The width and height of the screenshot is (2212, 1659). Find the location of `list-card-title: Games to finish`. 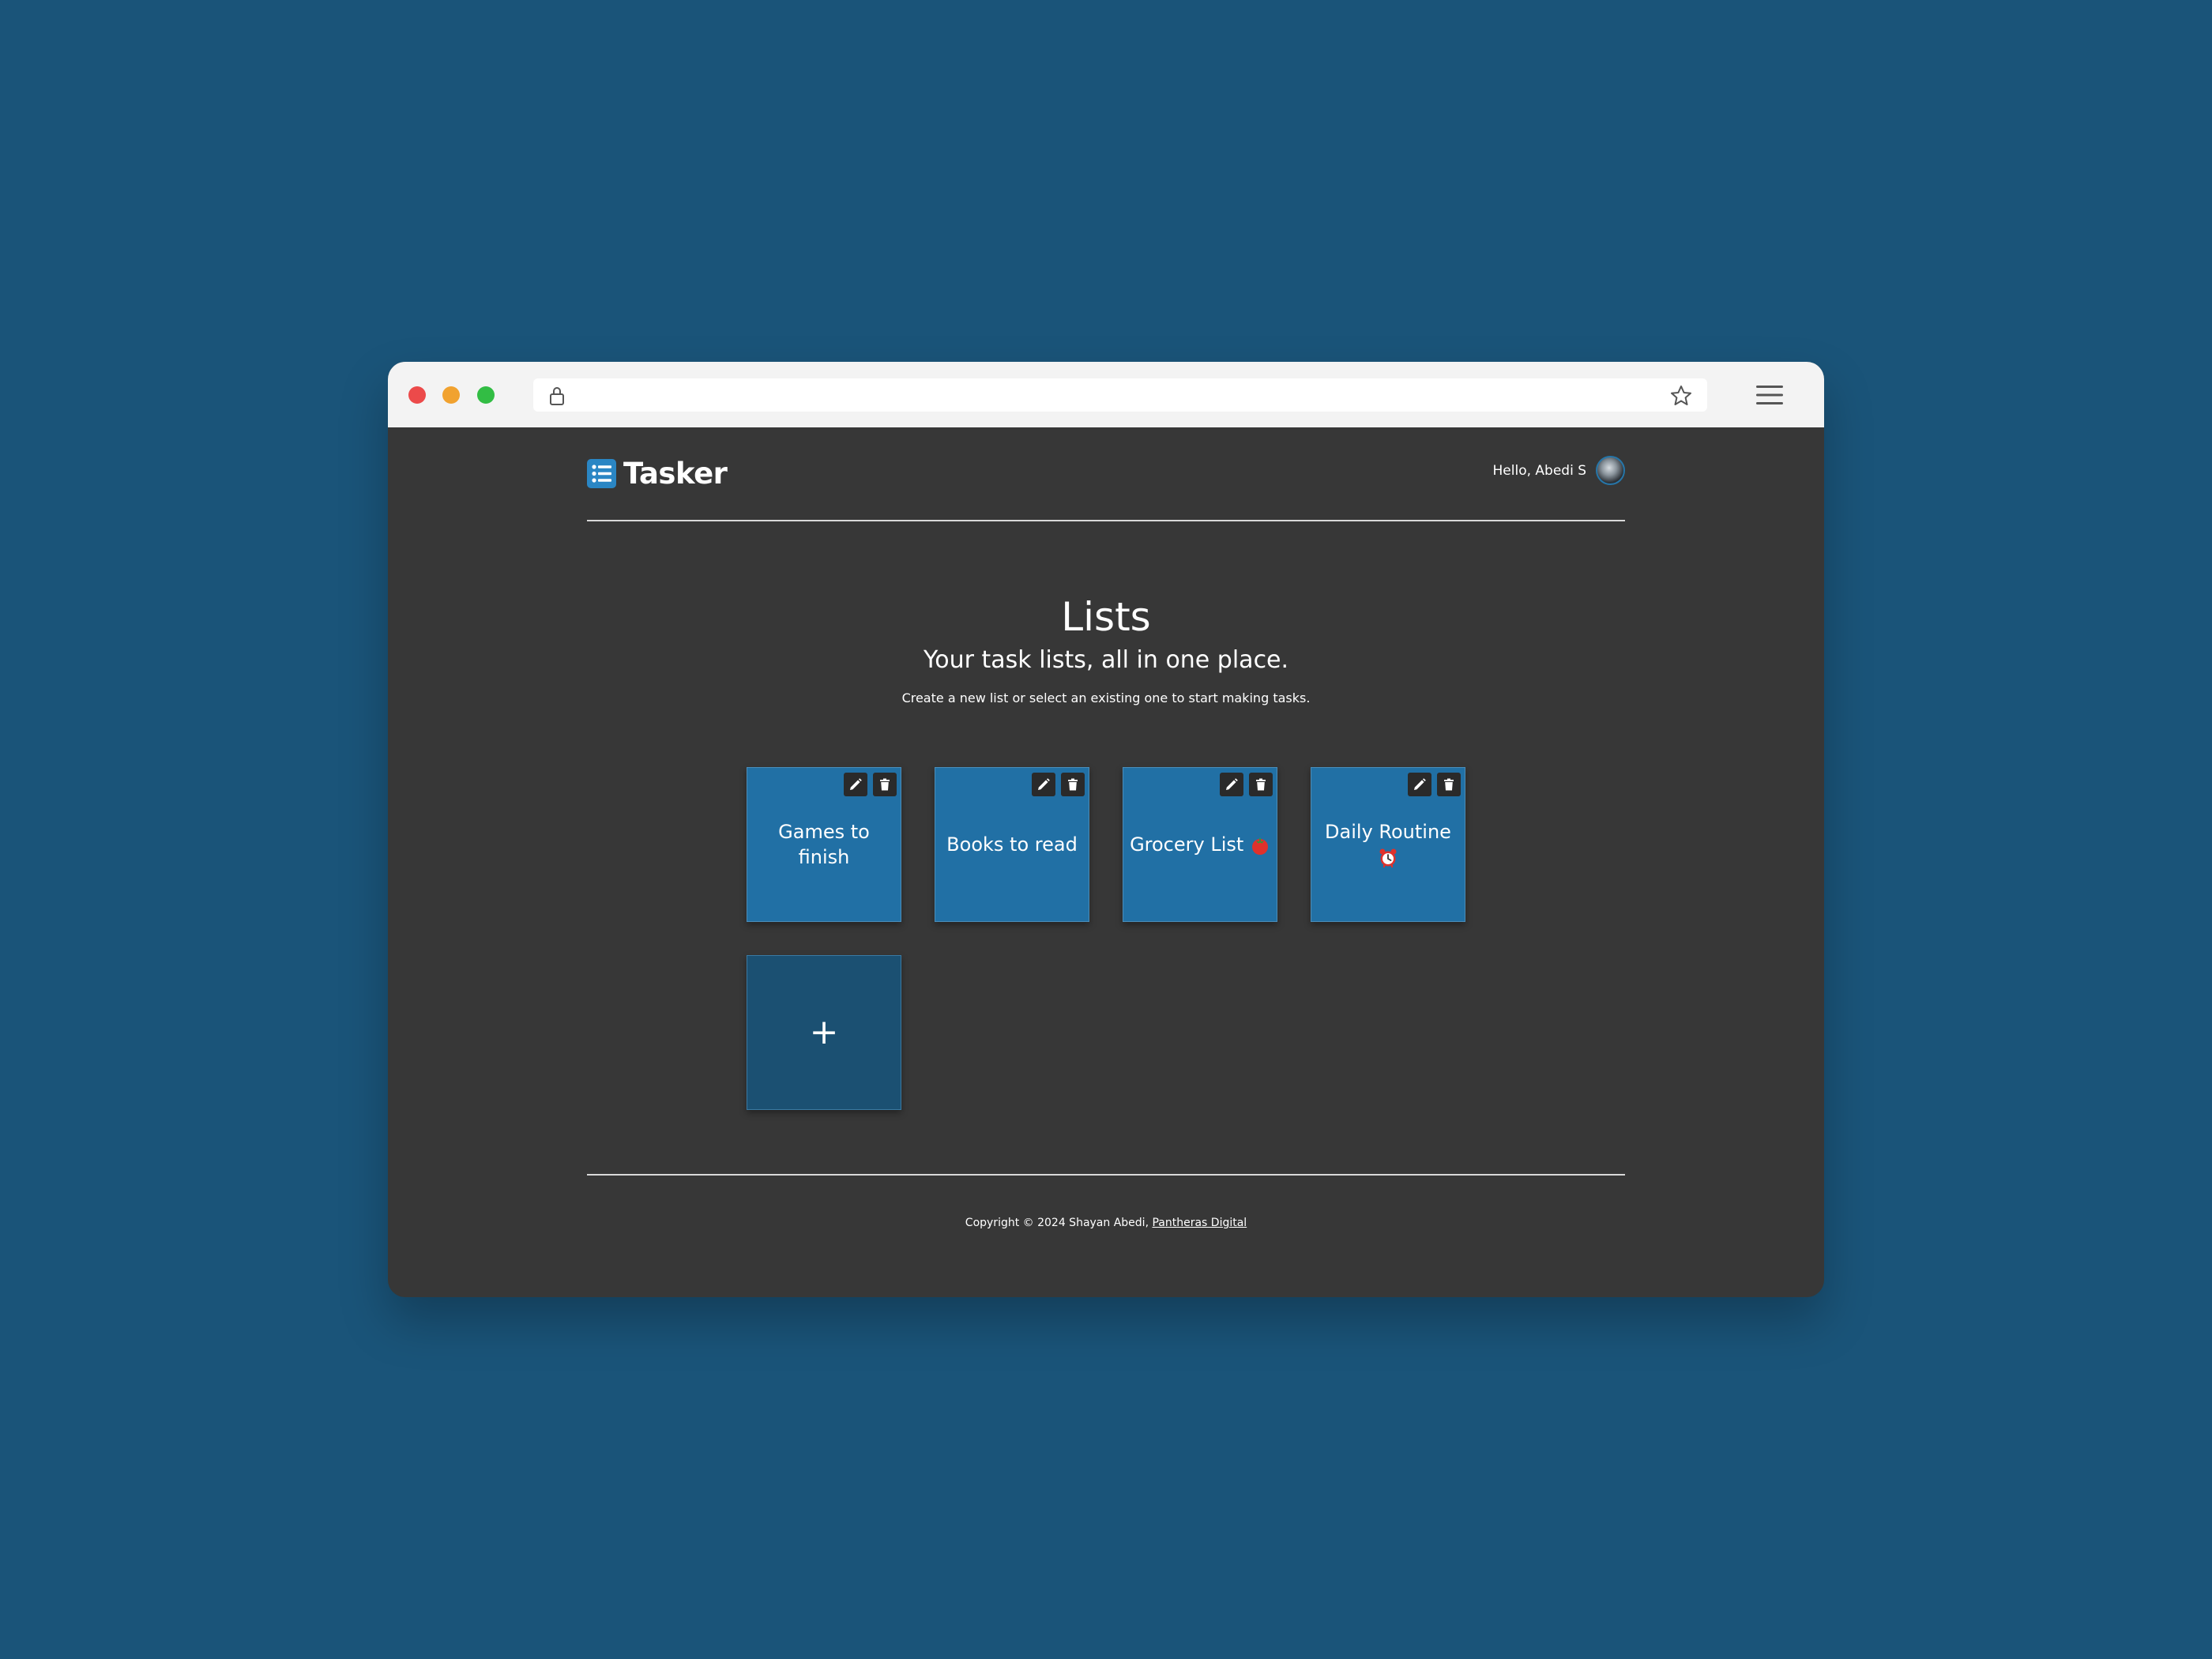

list-card-title: Games to finish is located at coordinates (824, 844).